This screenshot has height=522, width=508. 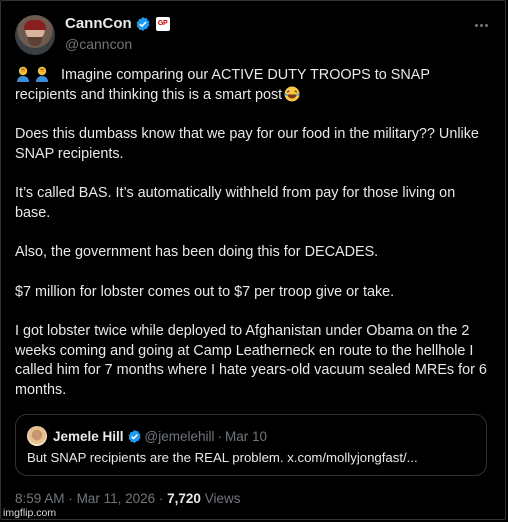 What do you see at coordinates (222, 498) in the screenshot?
I see `views-label: Views` at bounding box center [222, 498].